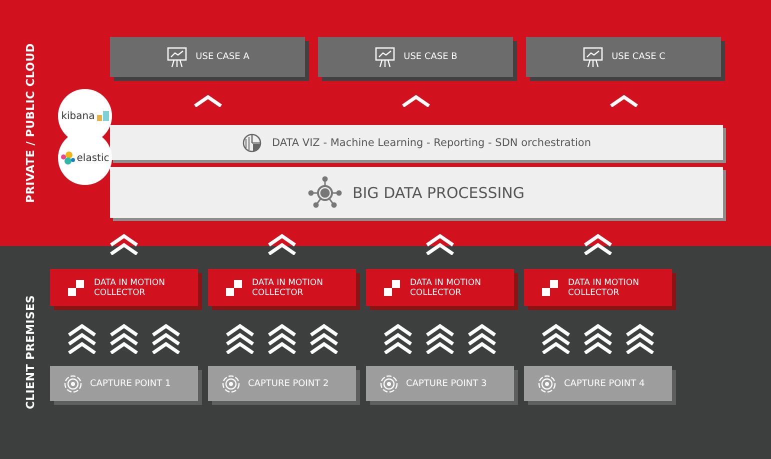 The height and width of the screenshot is (459, 771). What do you see at coordinates (93, 158) in the screenshot?
I see `logo-text: elastic` at bounding box center [93, 158].